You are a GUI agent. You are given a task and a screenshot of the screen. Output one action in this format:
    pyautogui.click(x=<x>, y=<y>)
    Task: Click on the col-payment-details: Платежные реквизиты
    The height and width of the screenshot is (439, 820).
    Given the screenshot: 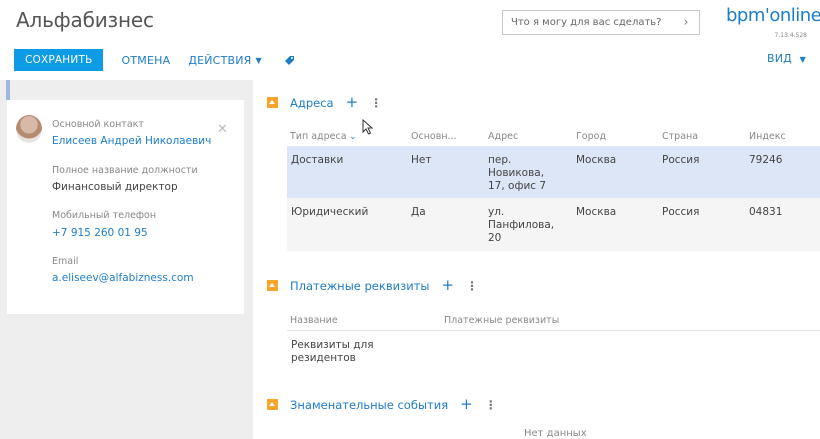 What is the action you would take?
    pyautogui.click(x=501, y=320)
    